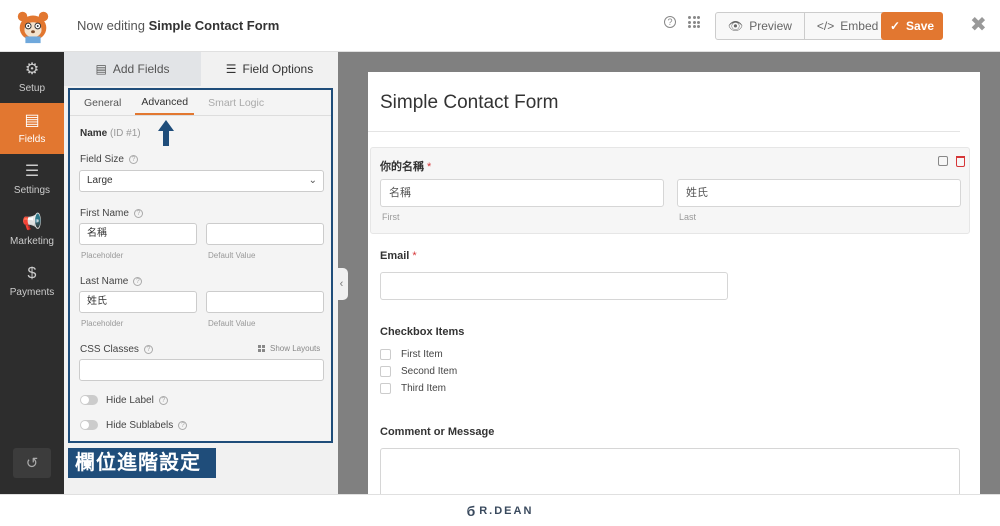 This screenshot has height=526, width=1000. Describe the element at coordinates (859, 26) in the screenshot. I see `embed-label: Embed` at that location.